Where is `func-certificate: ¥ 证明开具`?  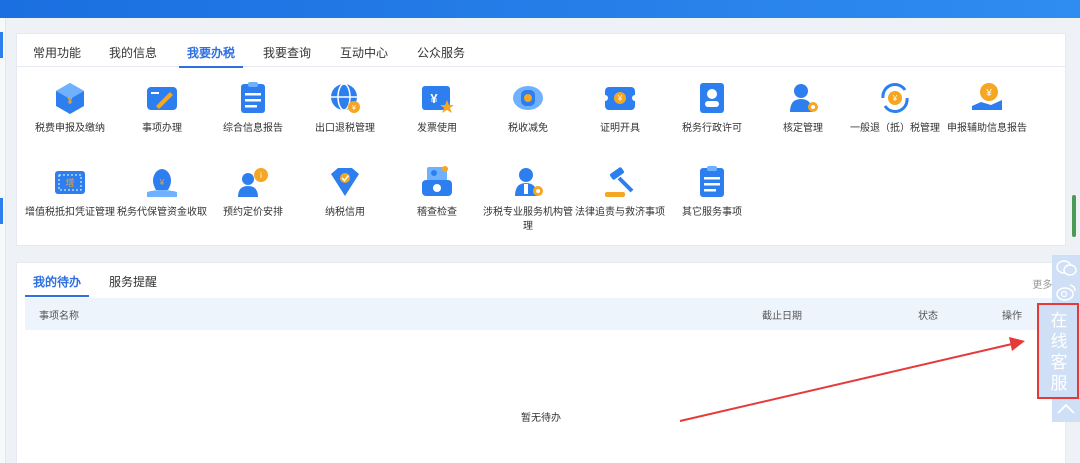 func-certificate: ¥ 证明开具 is located at coordinates (620, 108).